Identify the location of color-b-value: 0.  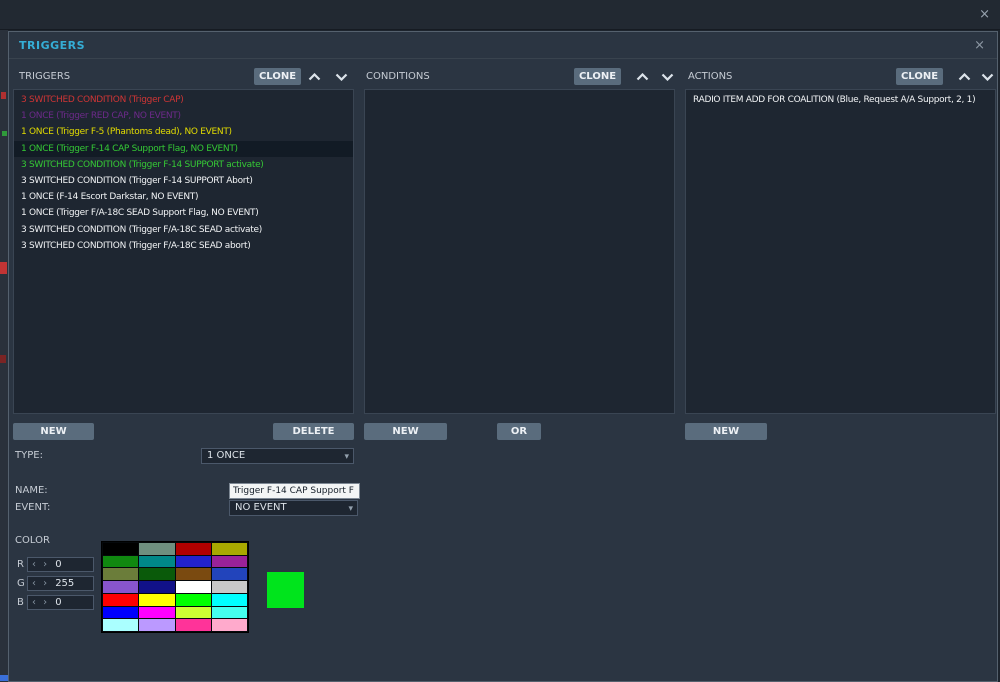
(58, 602).